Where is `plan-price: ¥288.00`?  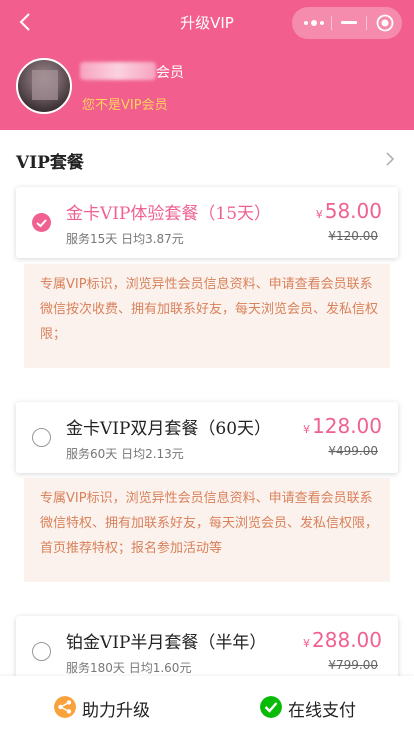
plan-price: ¥288.00 is located at coordinates (342, 640).